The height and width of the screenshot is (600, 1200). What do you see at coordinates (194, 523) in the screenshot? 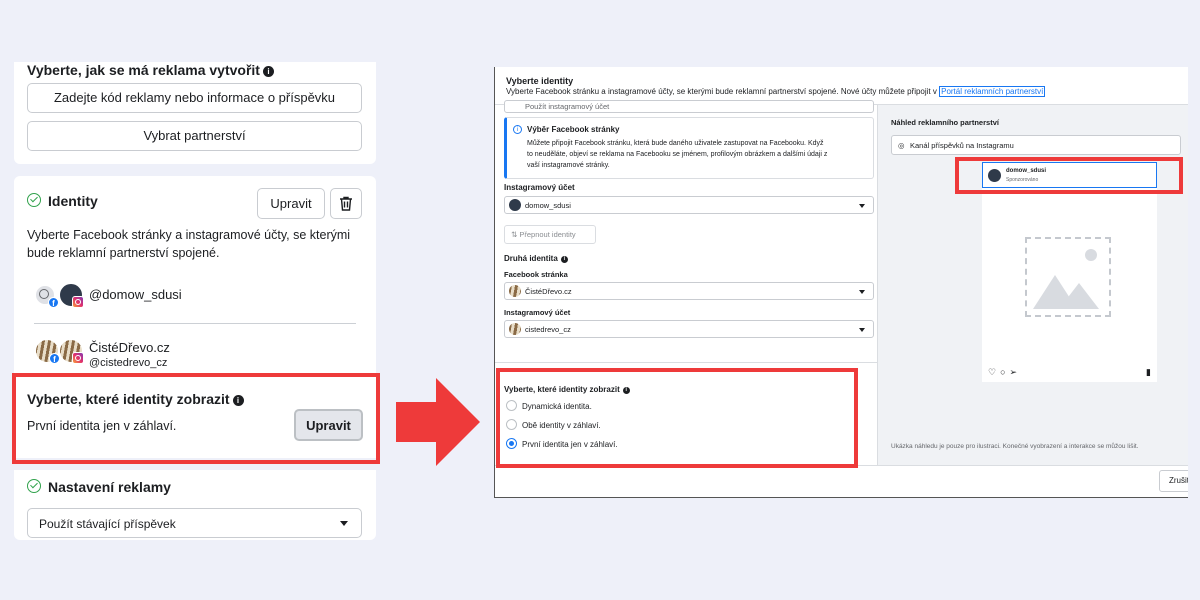
I see `post-source-select: Použít stávající příspěvek` at bounding box center [194, 523].